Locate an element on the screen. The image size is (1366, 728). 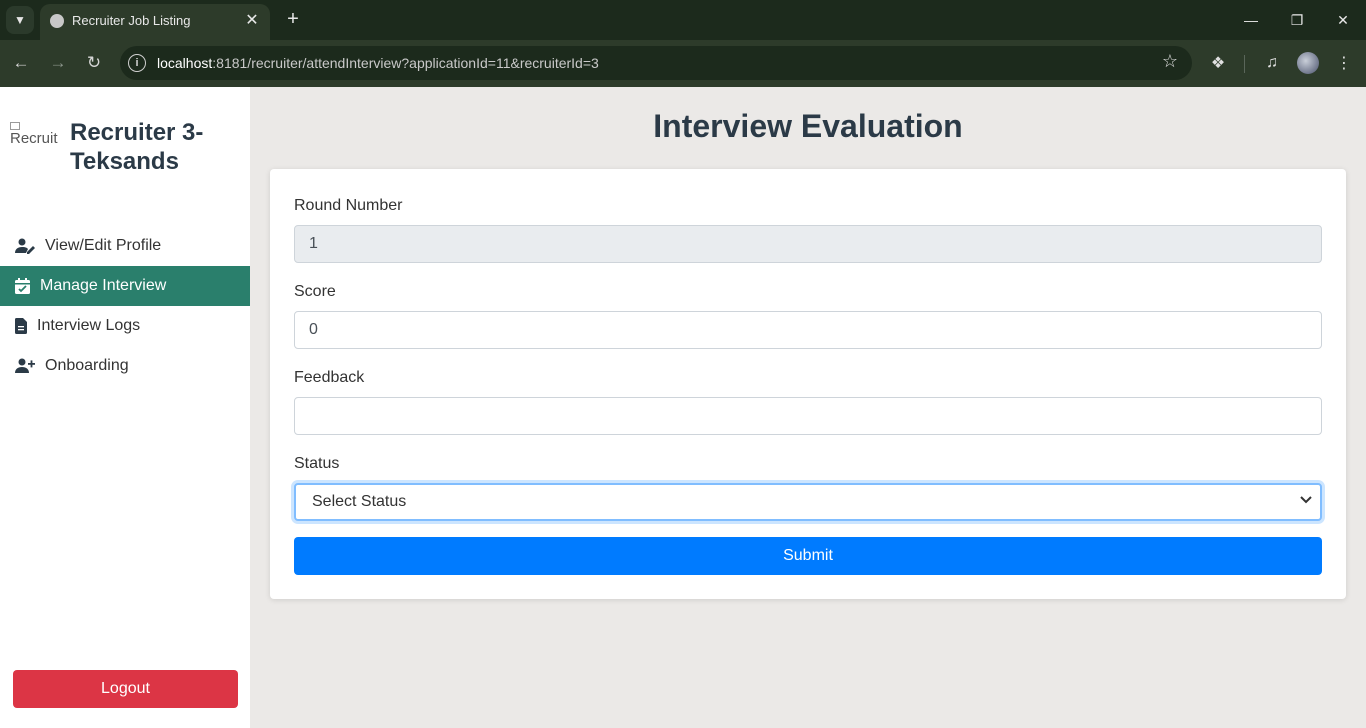
reload-icon: ↻ is located at coordinates (94, 63).